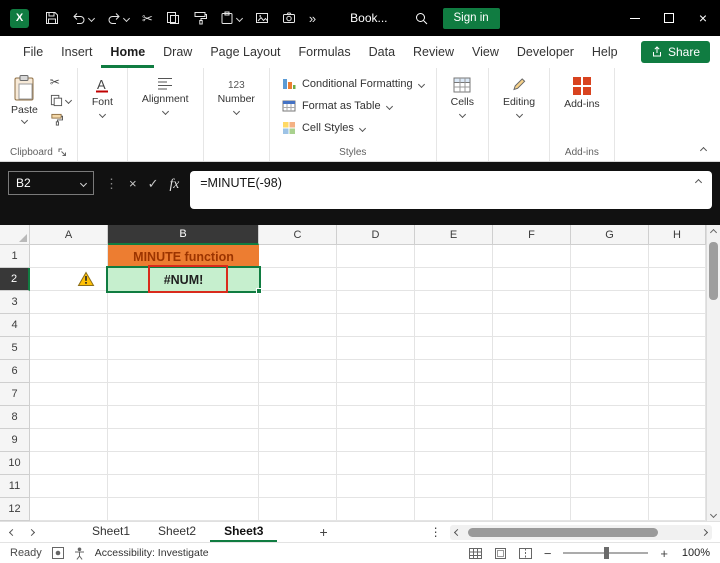 Image resolution: width=720 pixels, height=563 pixels. Describe the element at coordinates (610, 486) in the screenshot. I see `cell-G11` at that location.